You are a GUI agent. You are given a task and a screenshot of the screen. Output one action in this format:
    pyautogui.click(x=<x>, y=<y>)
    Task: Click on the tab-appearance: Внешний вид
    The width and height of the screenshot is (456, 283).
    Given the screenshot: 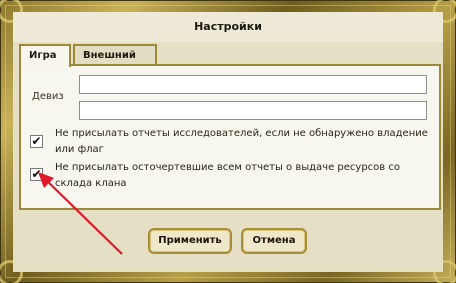 What is the action you would take?
    pyautogui.click(x=115, y=62)
    